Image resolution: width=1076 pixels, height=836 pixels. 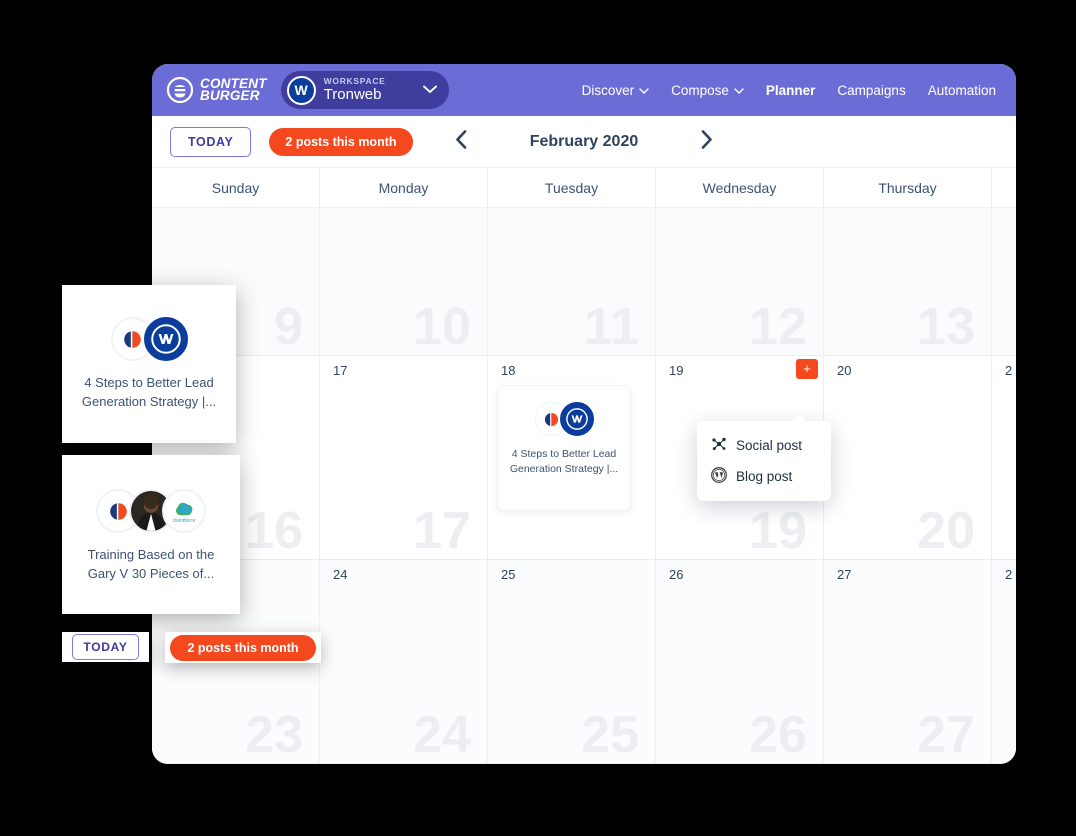 What do you see at coordinates (608, 90) in the screenshot?
I see `nav-label-discover: Discover` at bounding box center [608, 90].